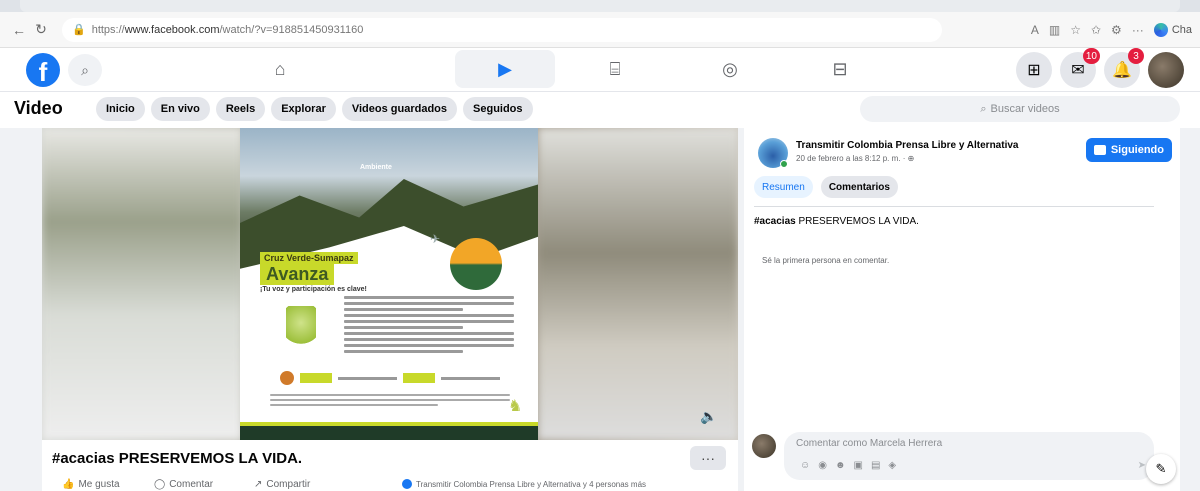 Image resolution: width=1200 pixels, height=491 pixels. What do you see at coordinates (476, 264) in the screenshot?
I see `poster-badge-logo` at bounding box center [476, 264].